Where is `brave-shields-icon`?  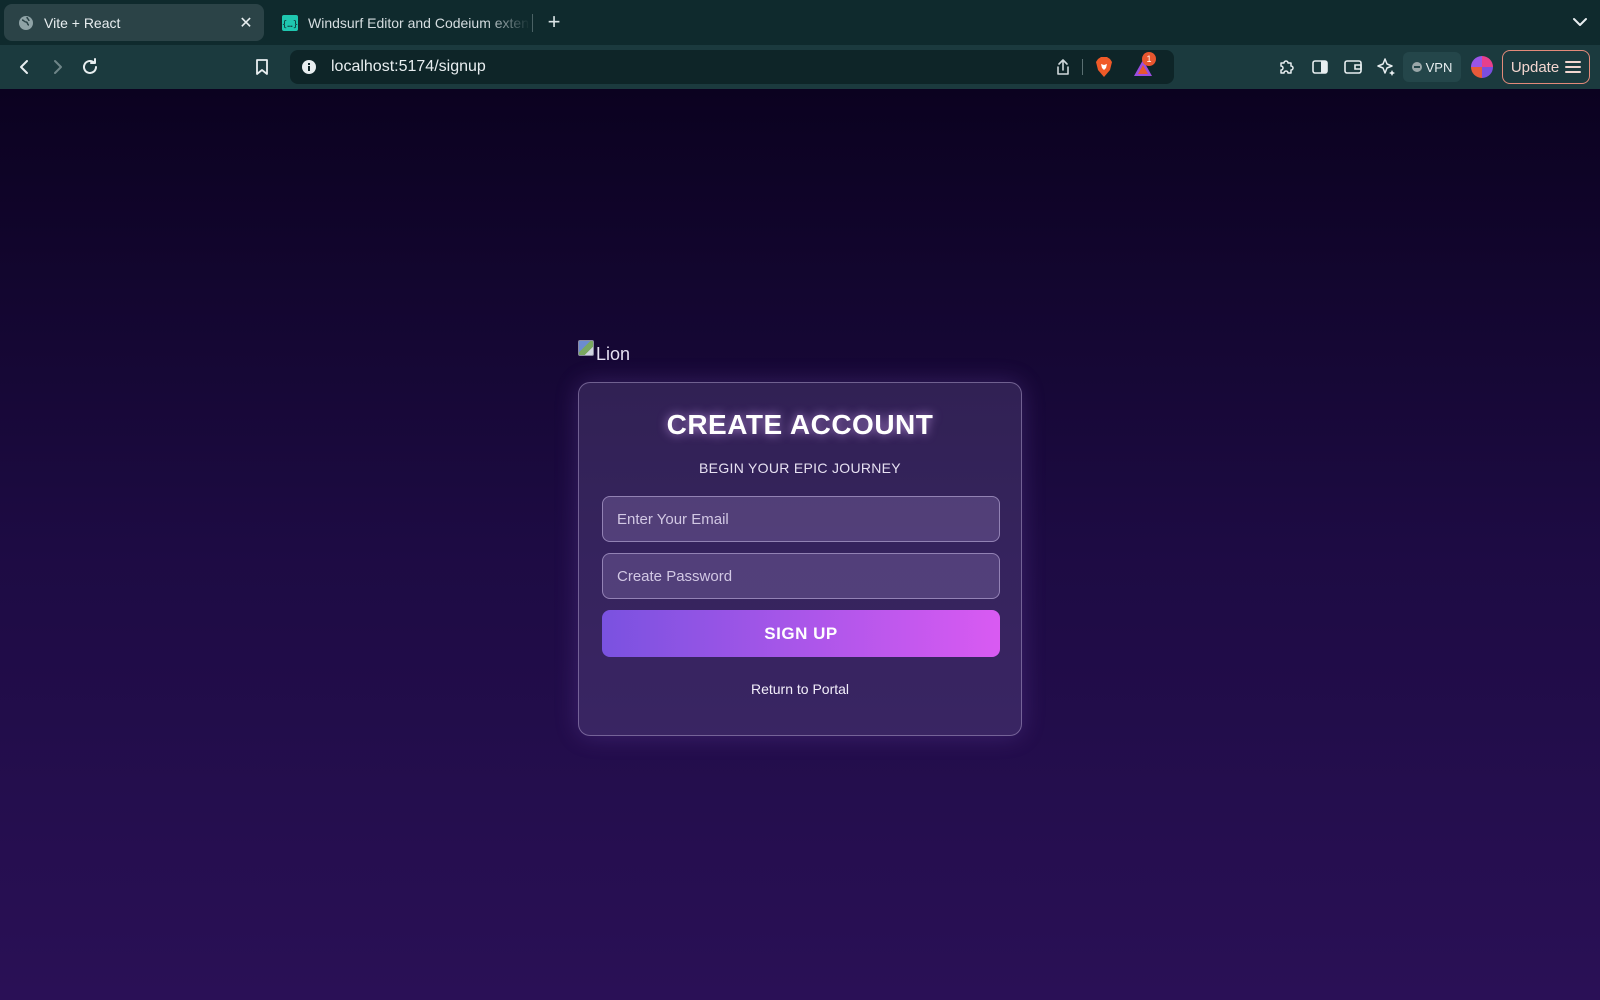
brave-shields-icon is located at coordinates (1104, 67).